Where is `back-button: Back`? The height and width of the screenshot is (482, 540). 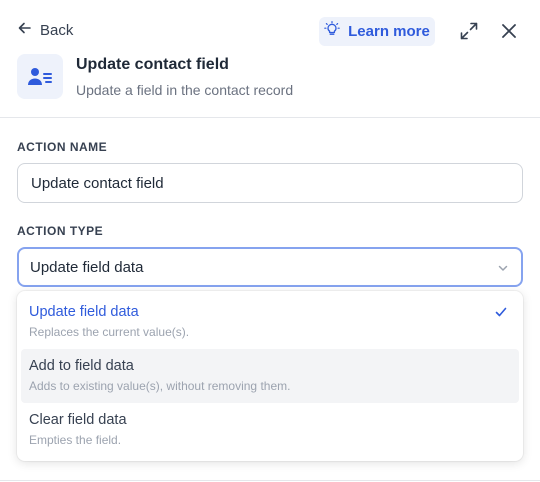
back-button: Back is located at coordinates (45, 30).